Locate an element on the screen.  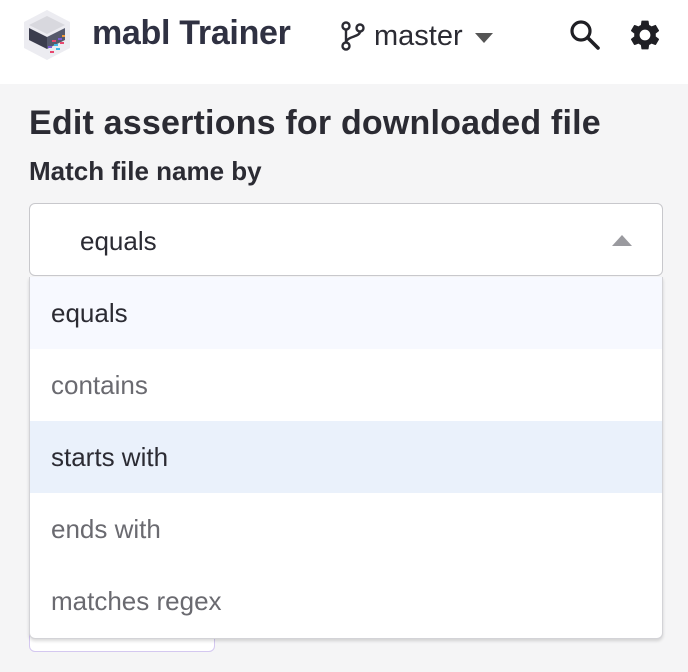
select-value: equals is located at coordinates (118, 241).